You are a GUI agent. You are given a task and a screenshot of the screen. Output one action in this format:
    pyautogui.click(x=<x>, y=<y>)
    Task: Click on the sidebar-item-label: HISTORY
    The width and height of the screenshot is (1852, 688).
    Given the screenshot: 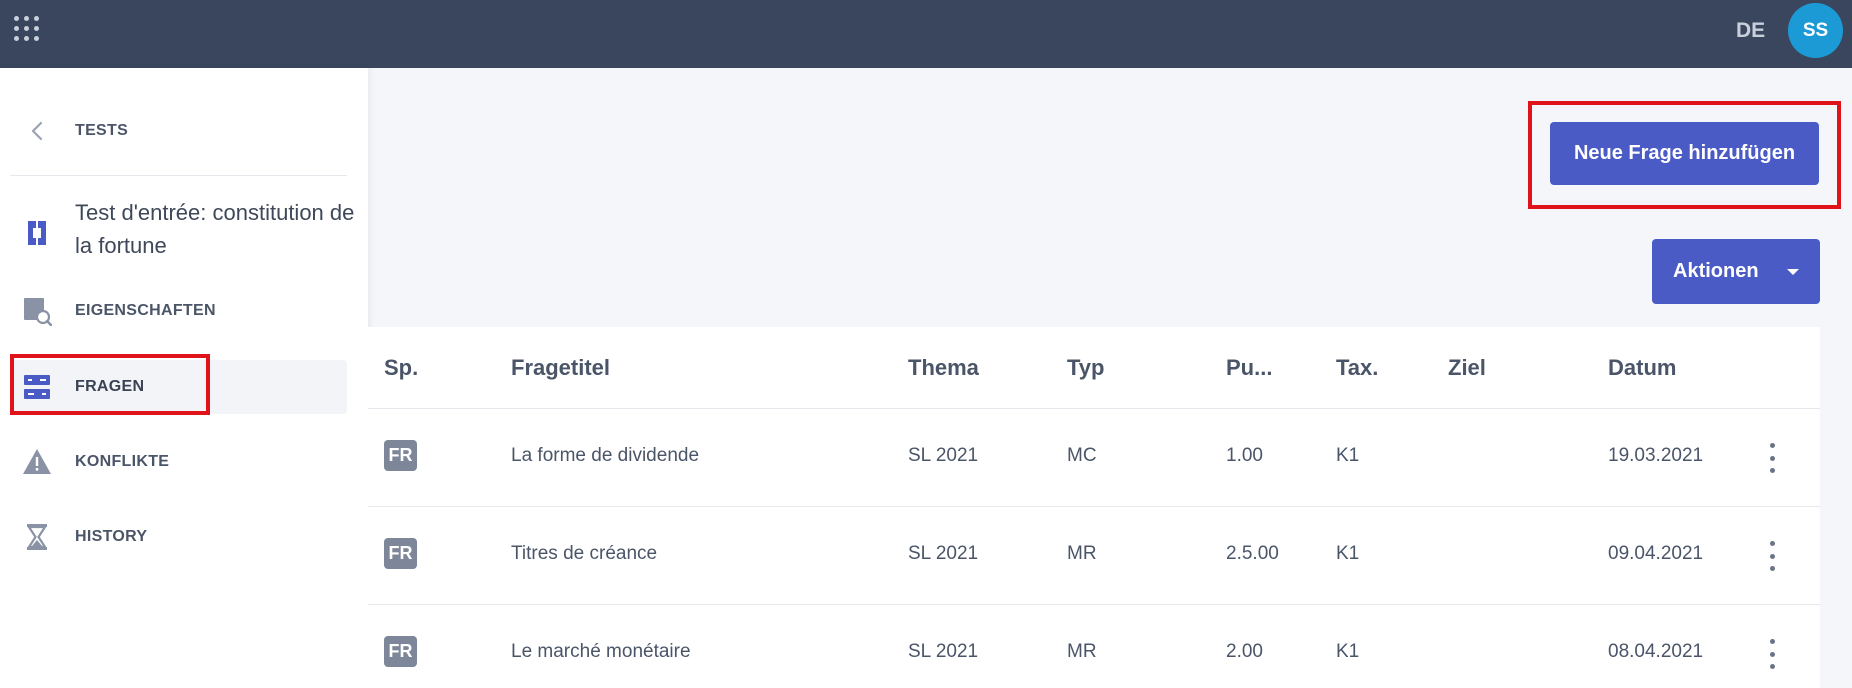 What is the action you would take?
    pyautogui.click(x=111, y=536)
    